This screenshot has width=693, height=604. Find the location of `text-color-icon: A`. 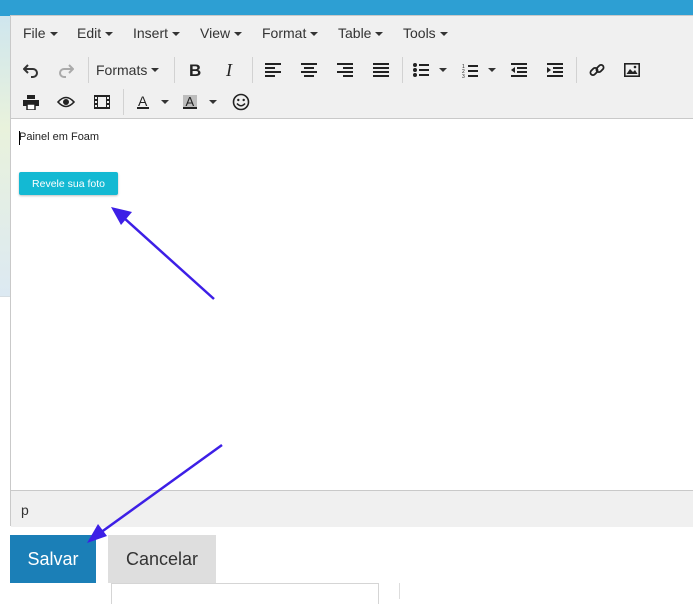

text-color-icon: A is located at coordinates (143, 102).